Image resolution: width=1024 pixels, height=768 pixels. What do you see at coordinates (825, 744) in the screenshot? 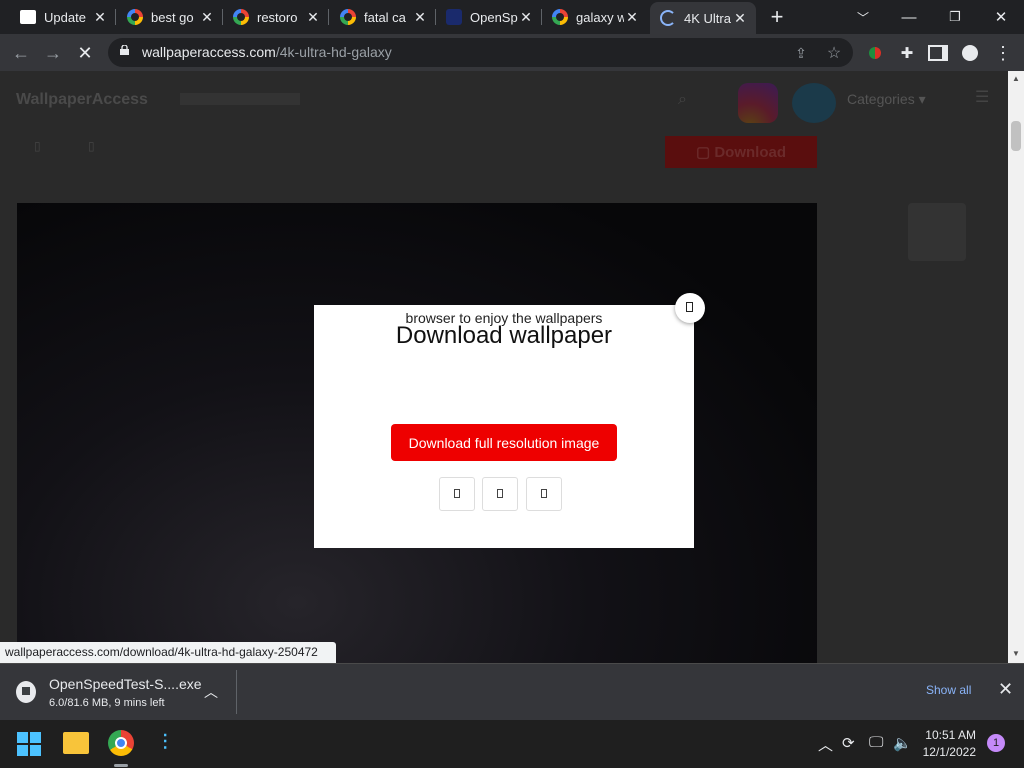
I see `tray-chevron-up-icon: ︿` at bounding box center [825, 744].